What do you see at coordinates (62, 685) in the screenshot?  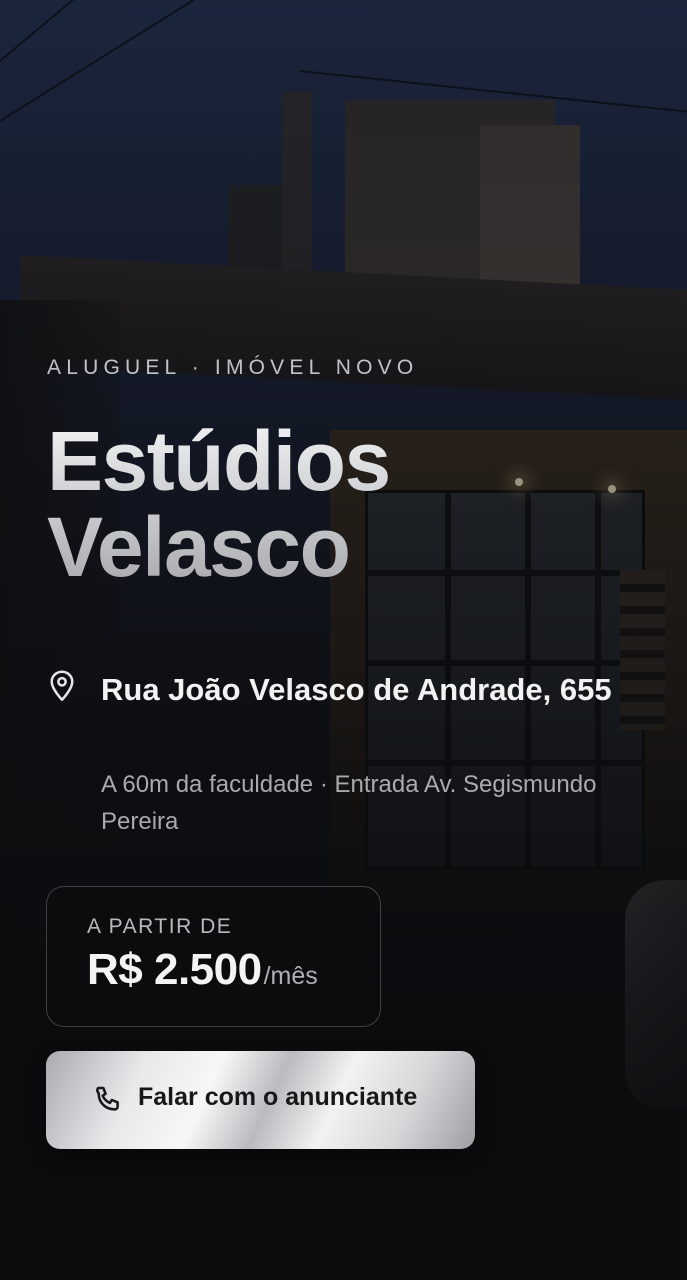 I see `map-pin-icon` at bounding box center [62, 685].